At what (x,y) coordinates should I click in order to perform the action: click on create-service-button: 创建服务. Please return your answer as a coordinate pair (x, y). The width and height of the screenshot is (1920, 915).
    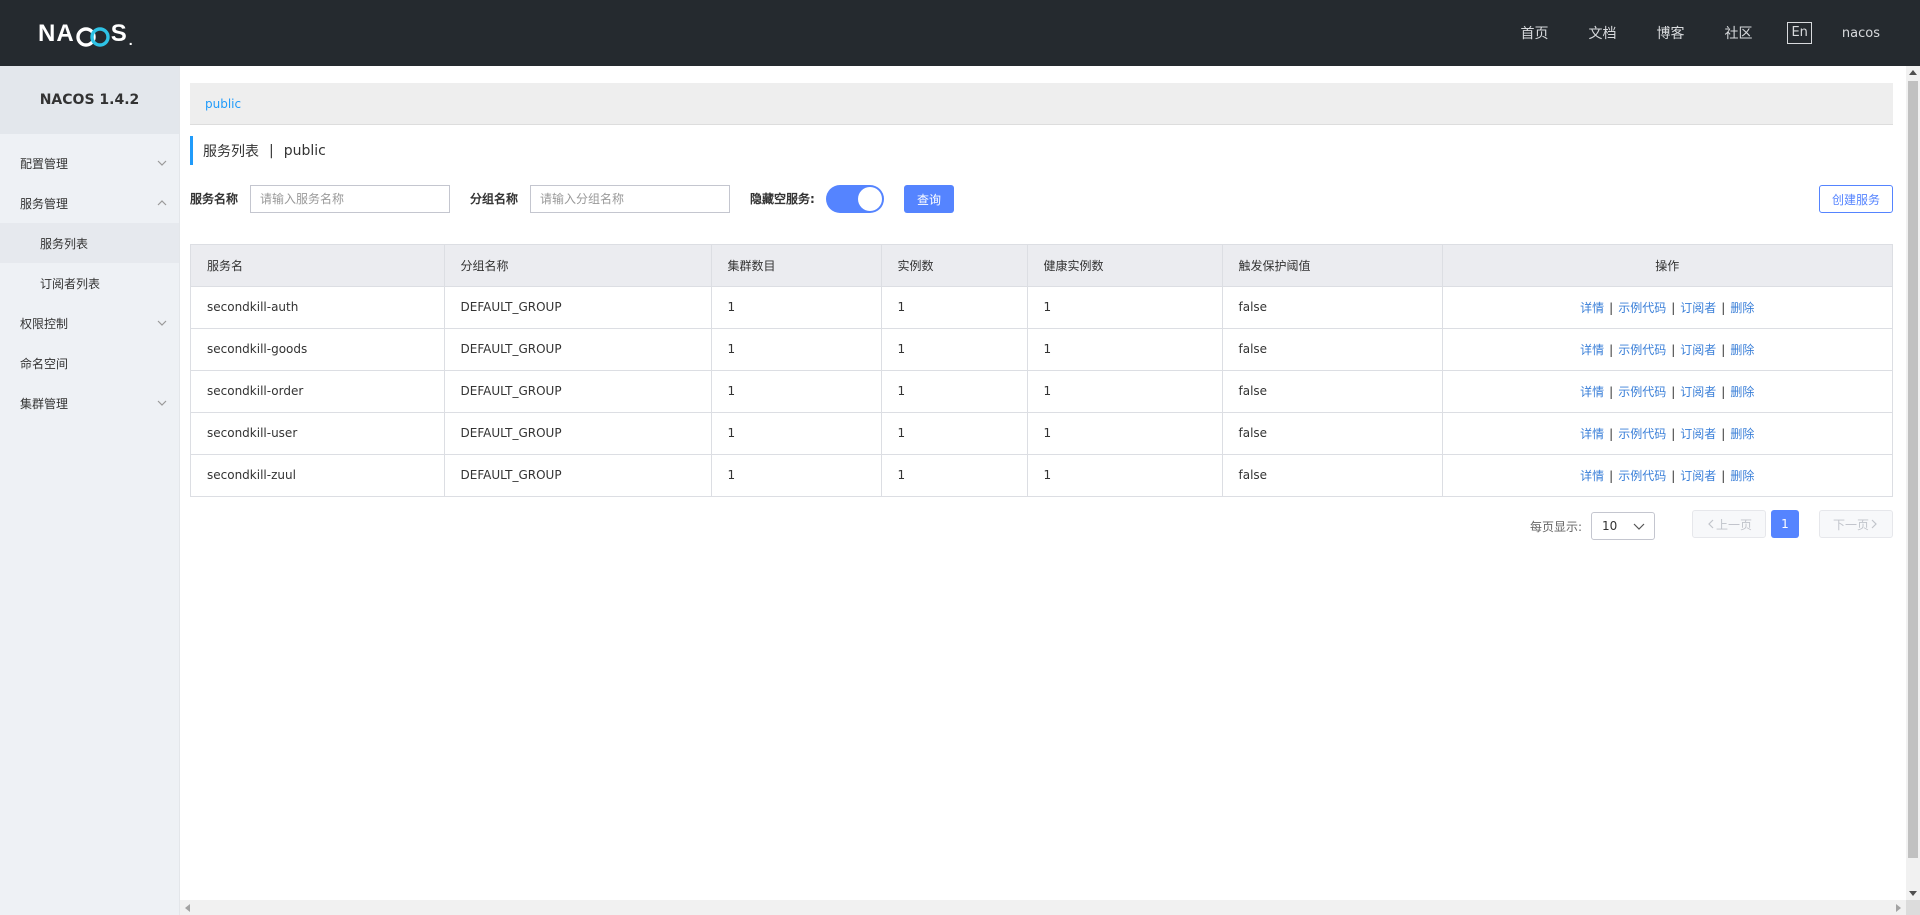
    Looking at the image, I should click on (1856, 199).